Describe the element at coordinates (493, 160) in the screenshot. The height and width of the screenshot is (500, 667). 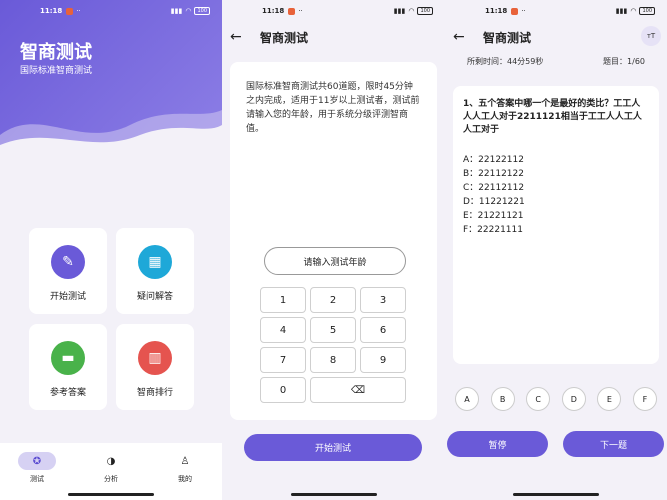
I see `option-a: A：22122112` at that location.